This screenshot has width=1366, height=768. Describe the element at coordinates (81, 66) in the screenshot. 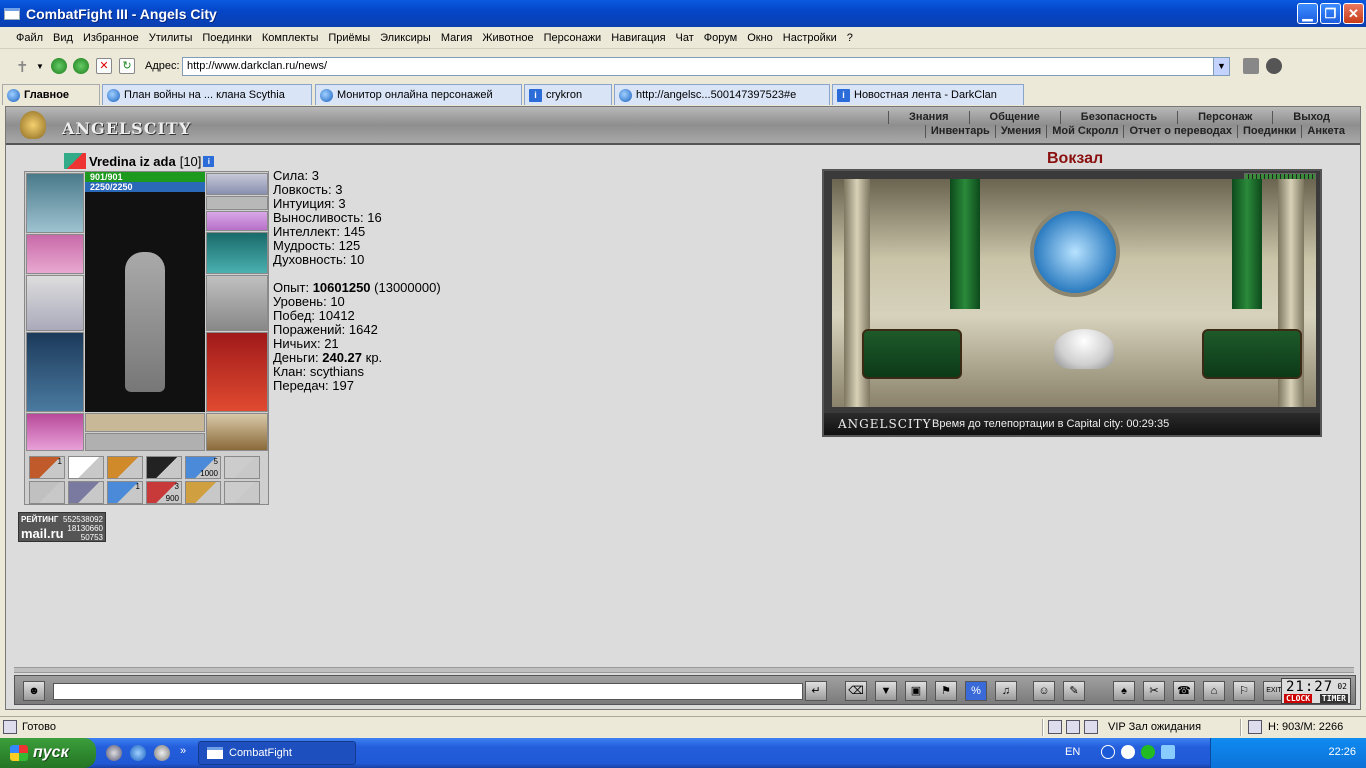

I see `forward-icon` at that location.